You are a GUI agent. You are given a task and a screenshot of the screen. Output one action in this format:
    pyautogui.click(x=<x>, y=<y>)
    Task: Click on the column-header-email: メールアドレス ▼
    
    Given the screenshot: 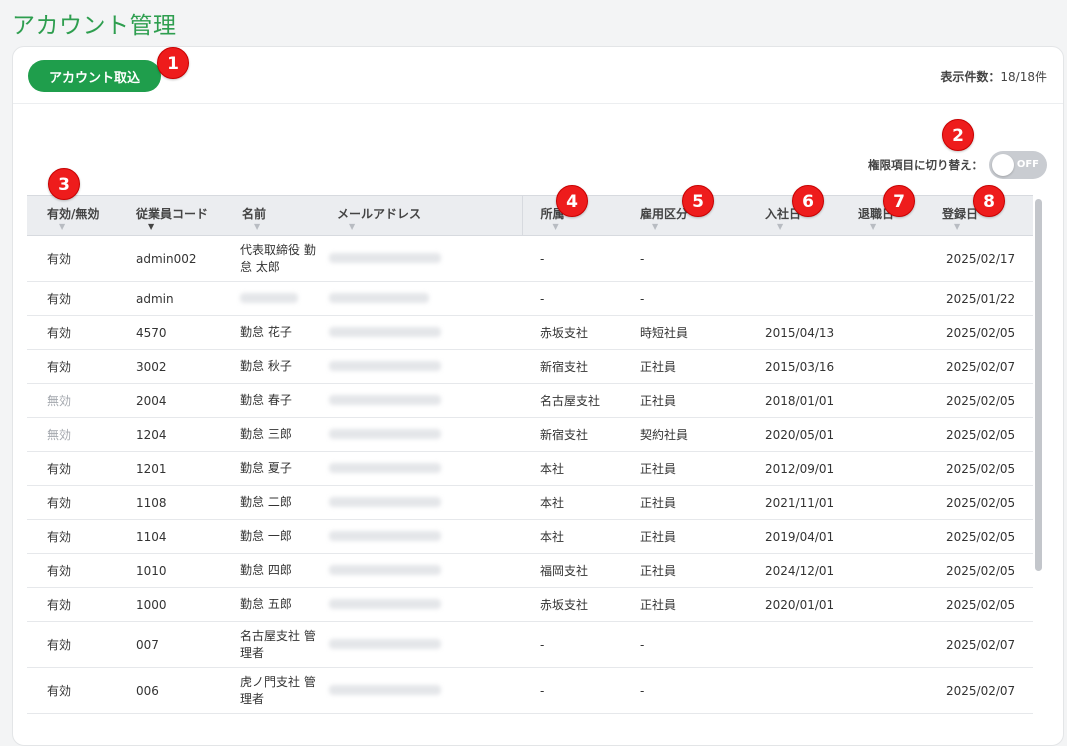 What is the action you would take?
    pyautogui.click(x=421, y=215)
    